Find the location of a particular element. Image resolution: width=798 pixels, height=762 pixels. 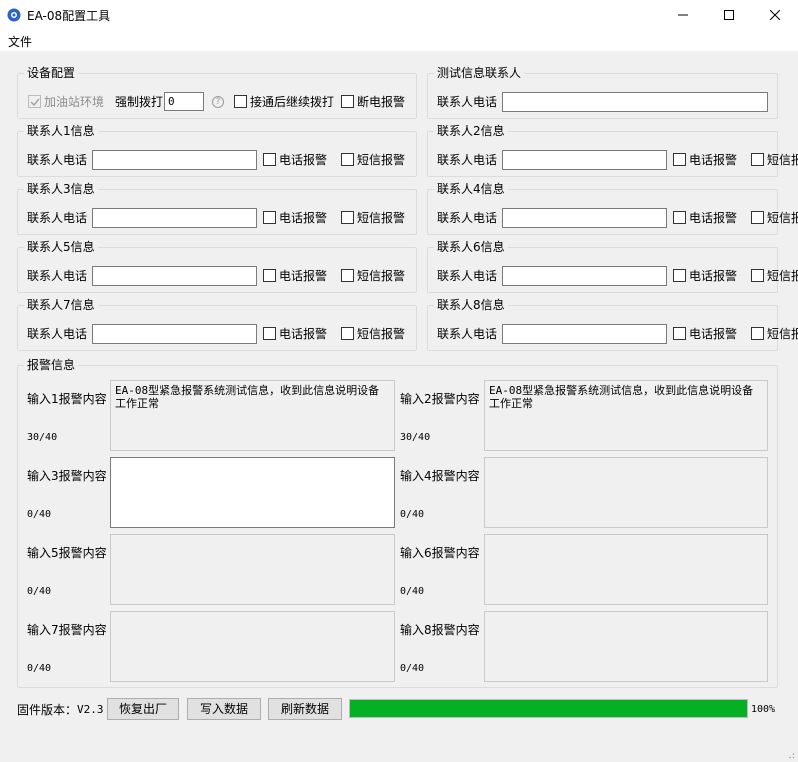

menu-file: 文件 is located at coordinates (20, 41).